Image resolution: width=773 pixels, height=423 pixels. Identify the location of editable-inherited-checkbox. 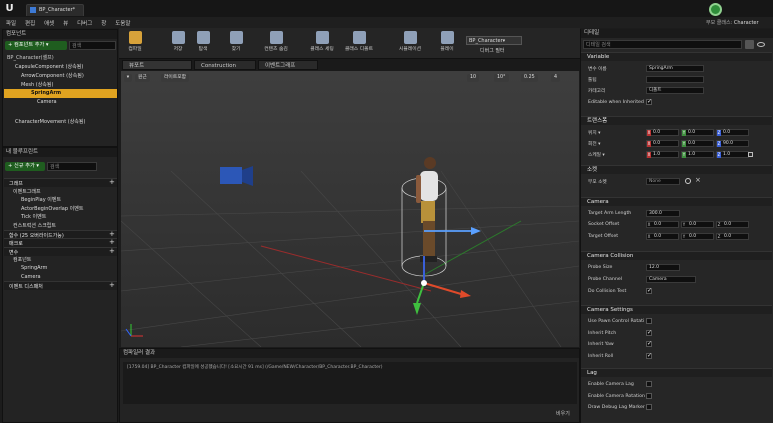
(649, 101).